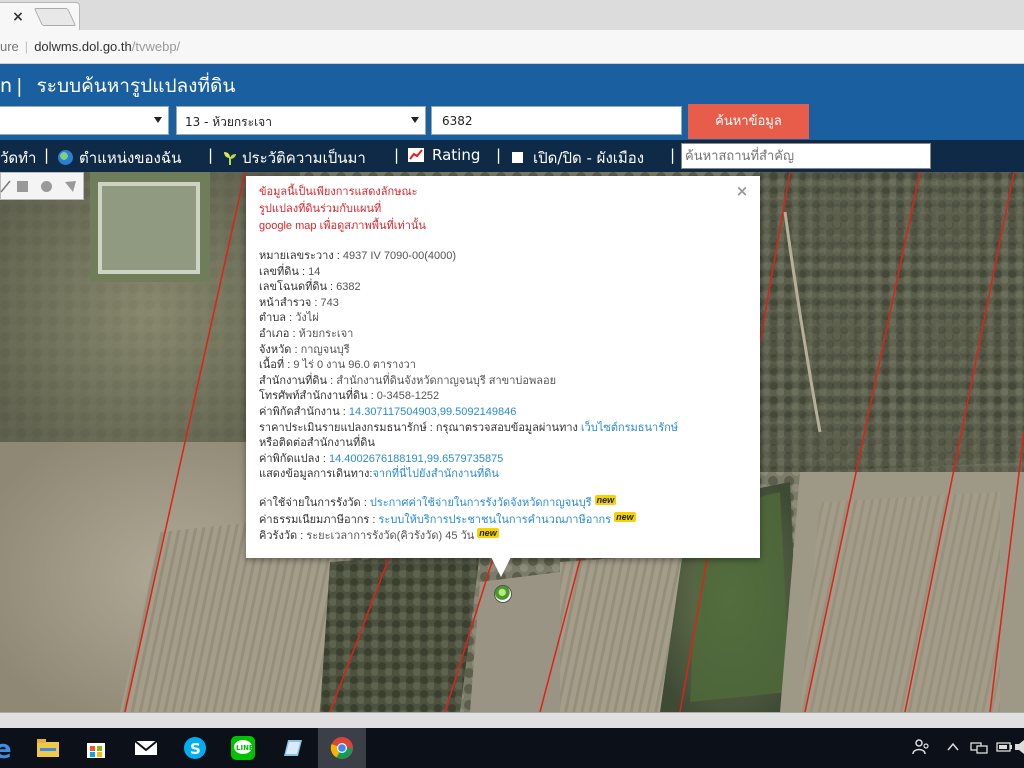 This screenshot has height=768, width=1024. What do you see at coordinates (979, 747) in the screenshot?
I see `network-icon` at bounding box center [979, 747].